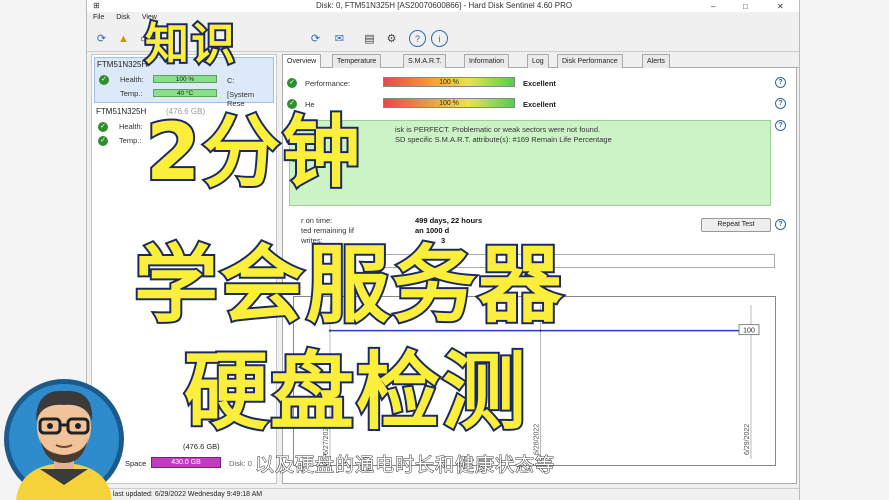  Describe the element at coordinates (190, 44) in the screenshot. I see `overlay-title-1: 知识` at that location.